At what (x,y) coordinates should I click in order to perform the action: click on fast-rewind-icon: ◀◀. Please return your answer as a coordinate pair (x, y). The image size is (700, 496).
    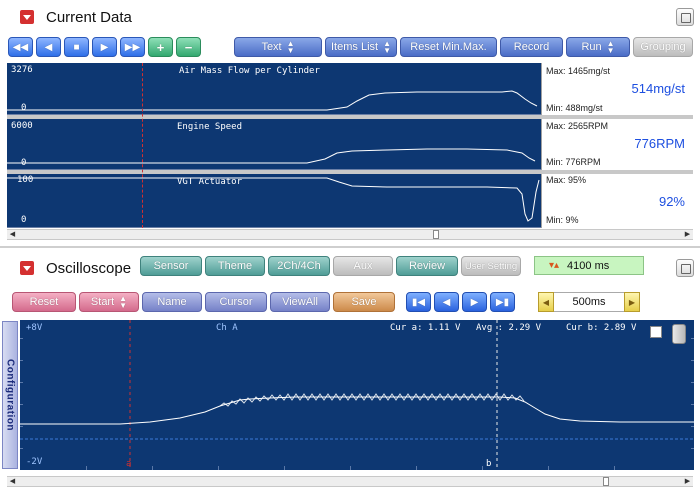
    Looking at the image, I should click on (20, 47).